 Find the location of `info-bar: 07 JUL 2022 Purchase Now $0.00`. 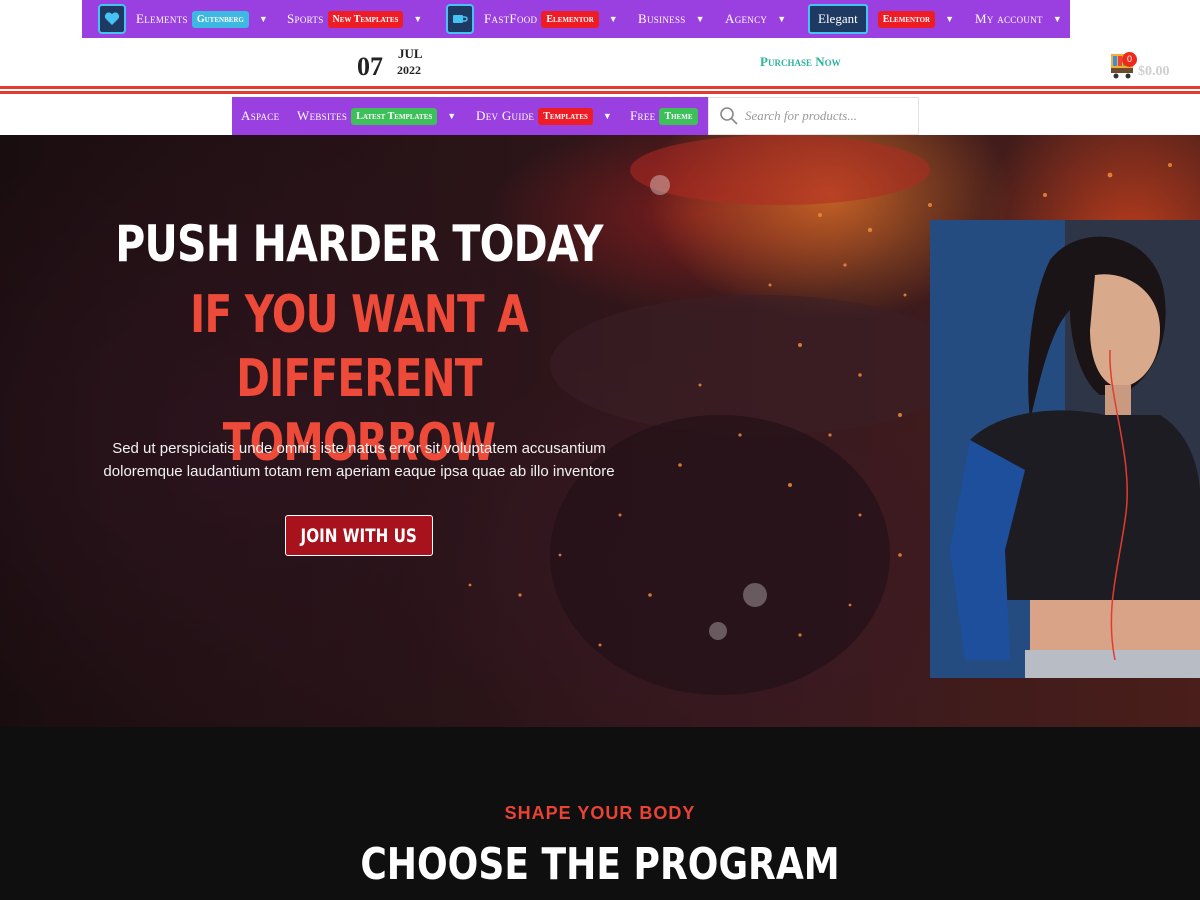

info-bar: 07 JUL 2022 Purchase Now $0.00 is located at coordinates (600, 62).